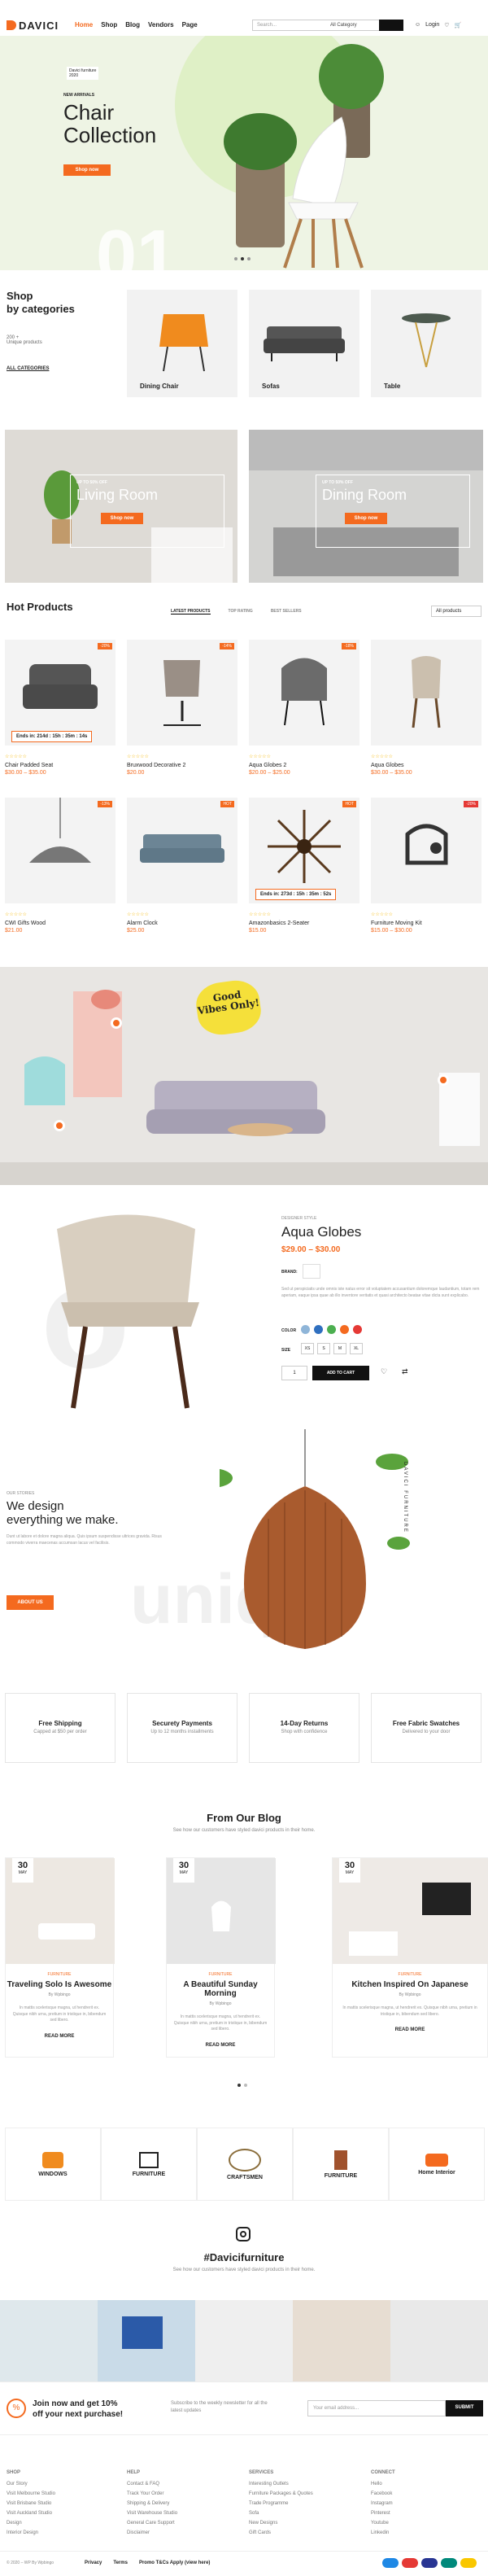 The height and width of the screenshot is (2576, 488). What do you see at coordinates (304, 924) in the screenshot?
I see `product-name: Amazonbasics 2-Seater` at bounding box center [304, 924].